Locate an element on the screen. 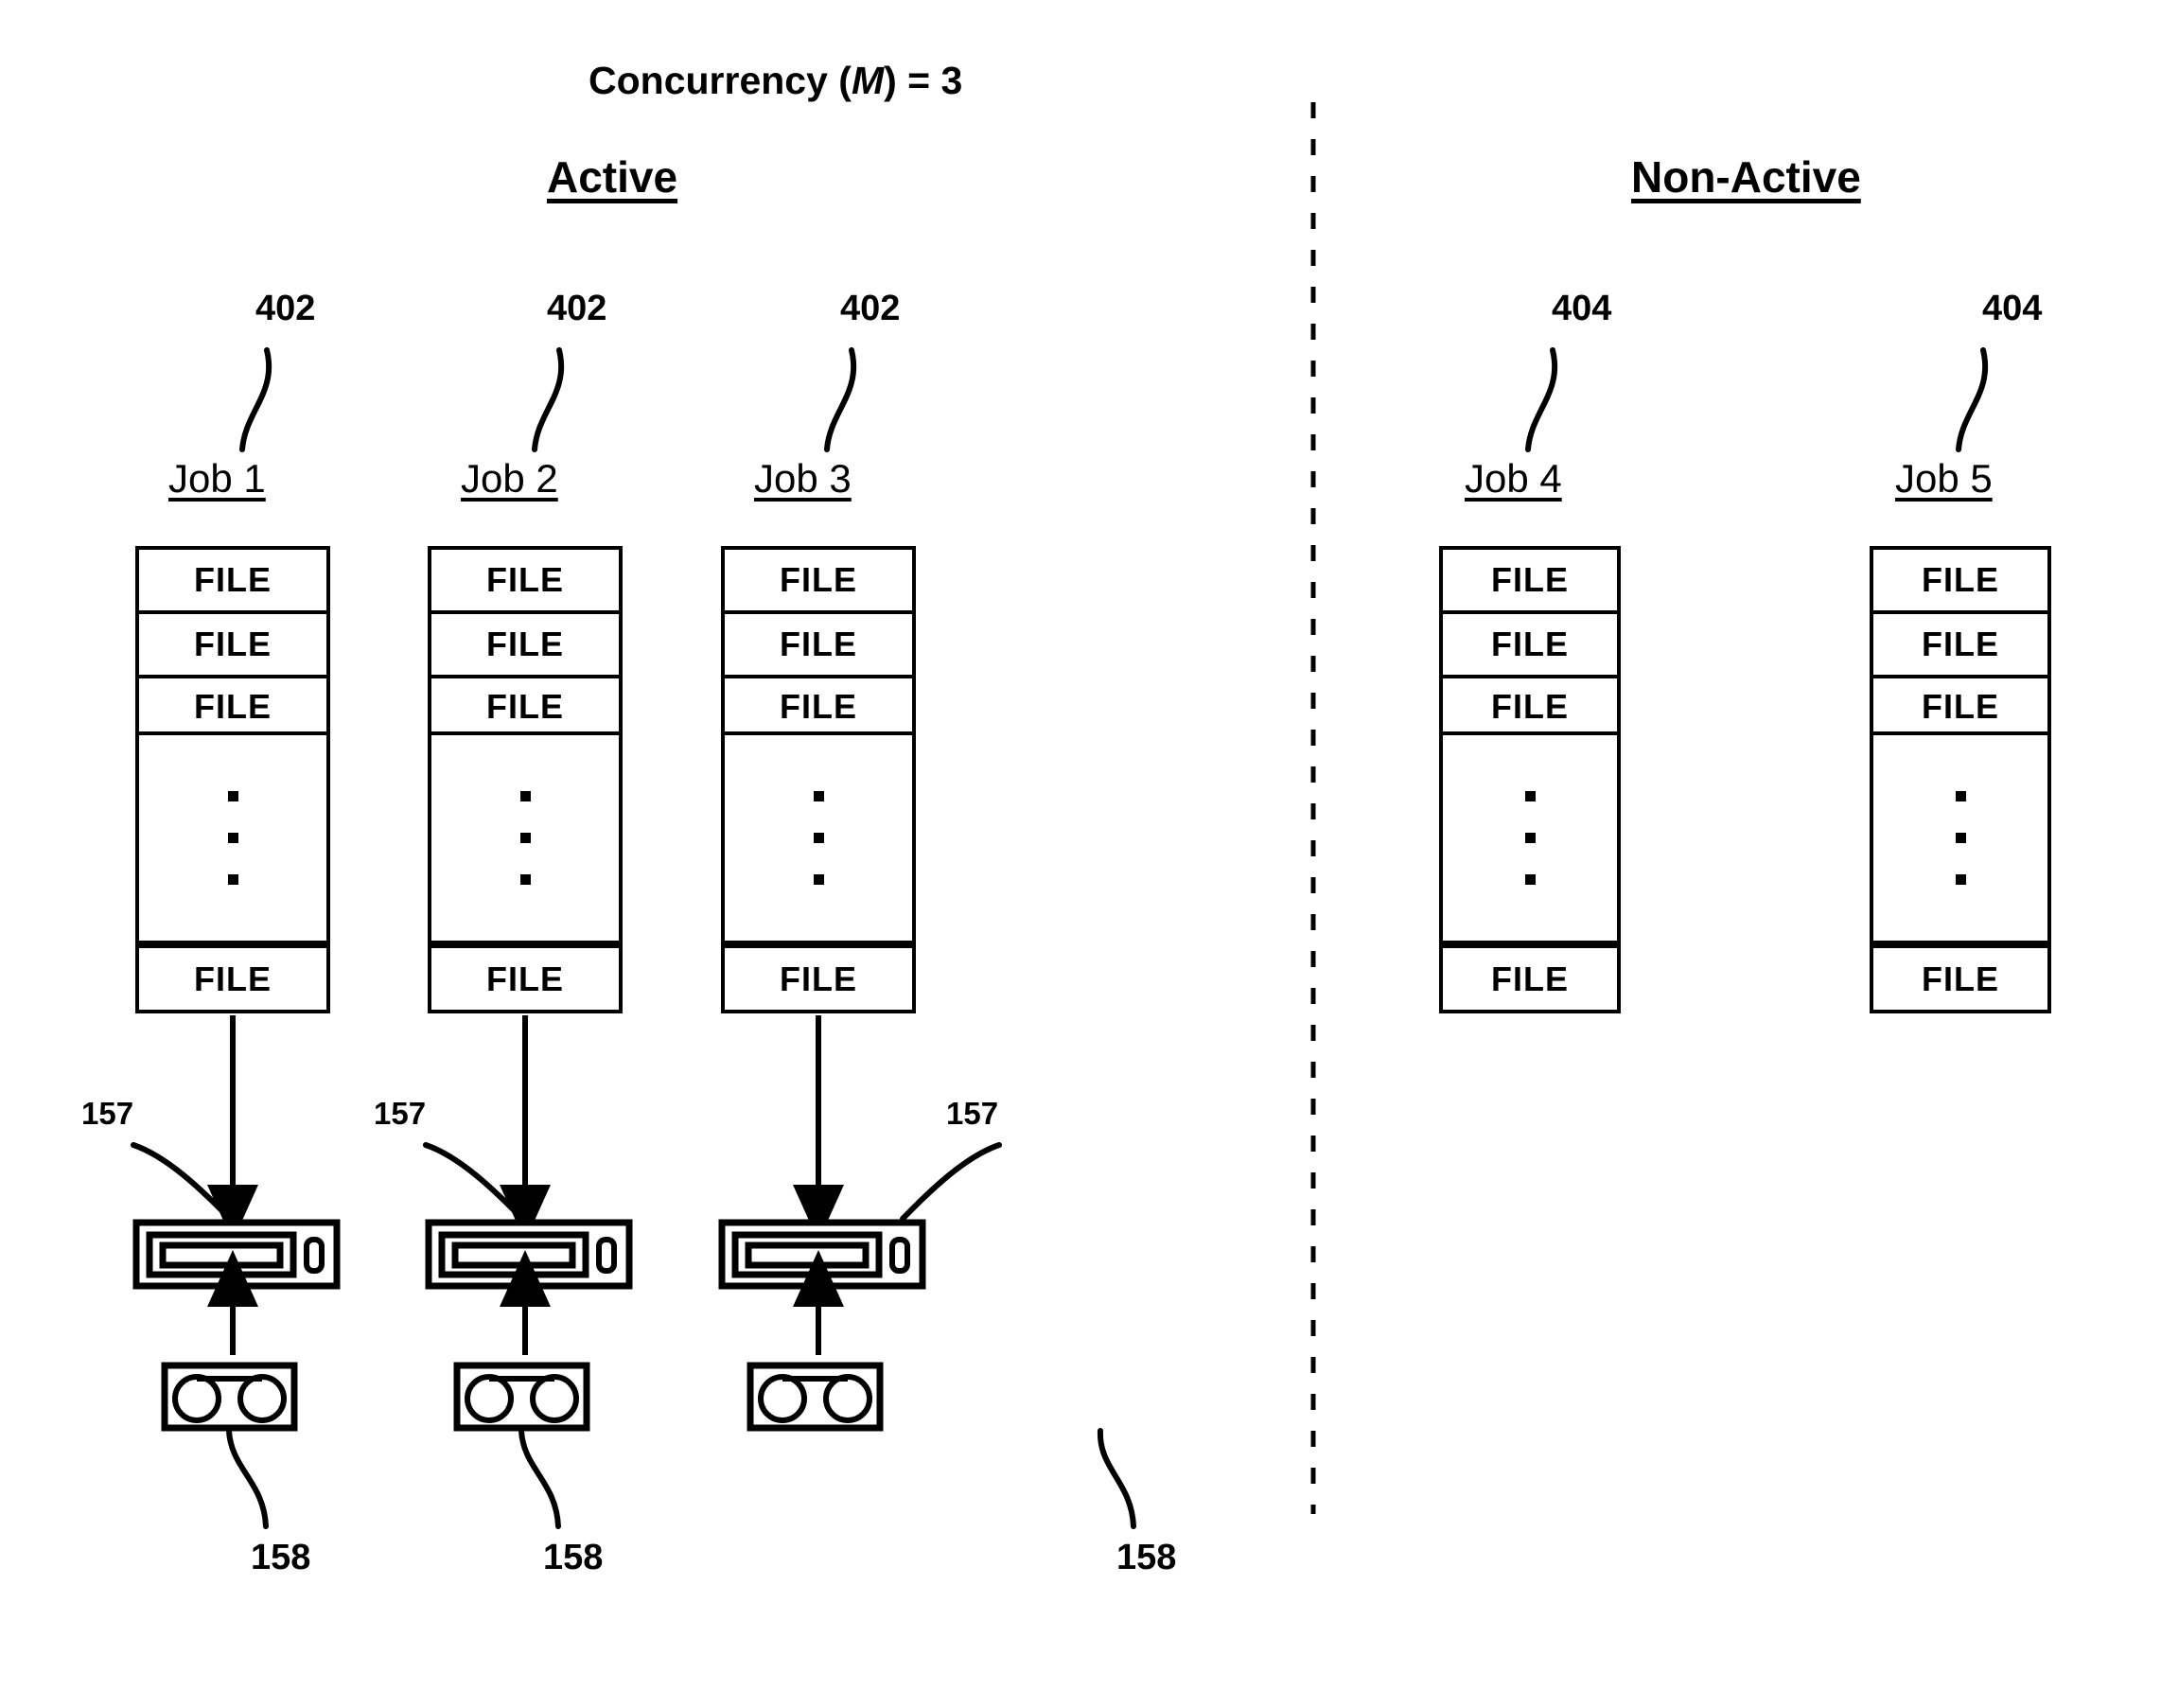 This screenshot has height=1708, width=2161. file-stack-top-job-2: FILE FILE FILE is located at coordinates (525, 640).